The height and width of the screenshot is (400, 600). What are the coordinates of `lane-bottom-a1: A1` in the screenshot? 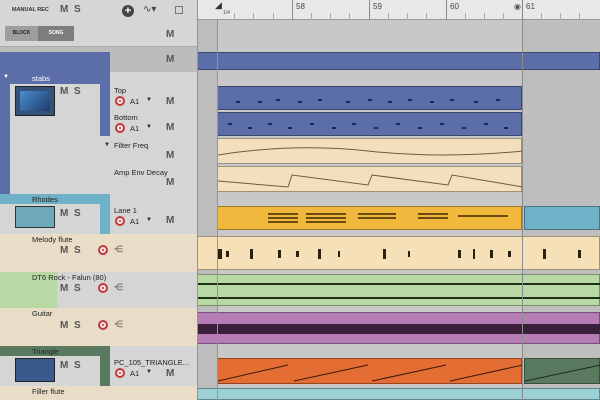 It's located at (134, 128).